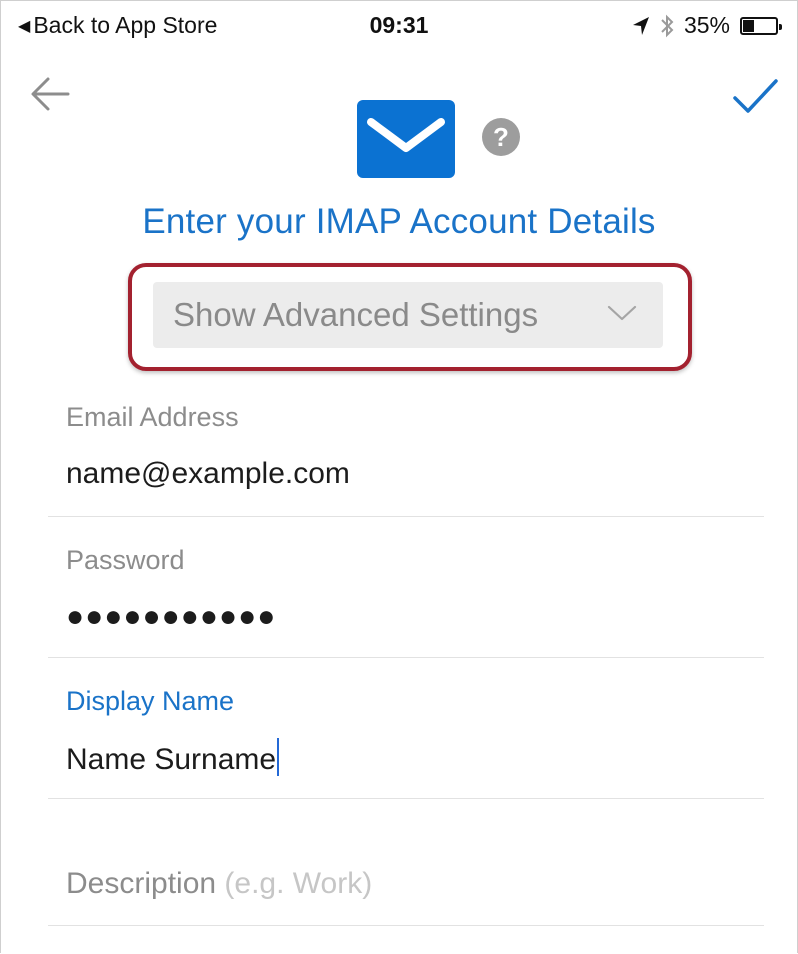 This screenshot has width=798, height=954. I want to click on description-placeholder: Description (e.g. Work), so click(219, 884).